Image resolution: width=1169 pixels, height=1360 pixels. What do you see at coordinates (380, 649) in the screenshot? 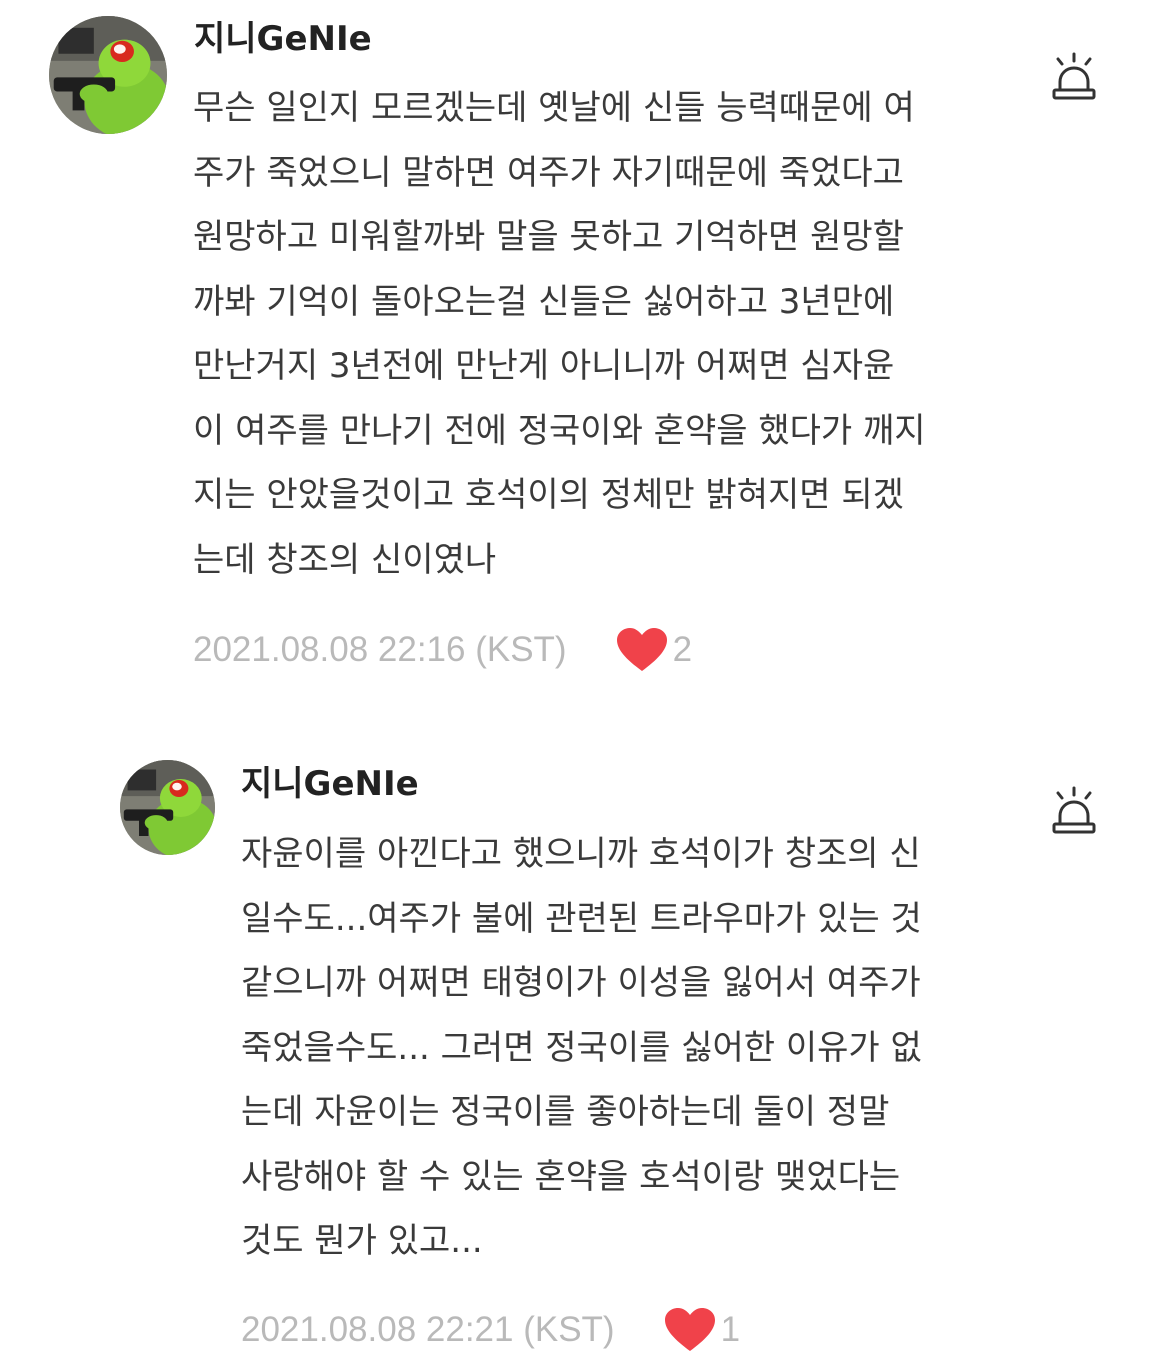
I see `timestamp: 2021.08.08 22:16 (KST)` at bounding box center [380, 649].